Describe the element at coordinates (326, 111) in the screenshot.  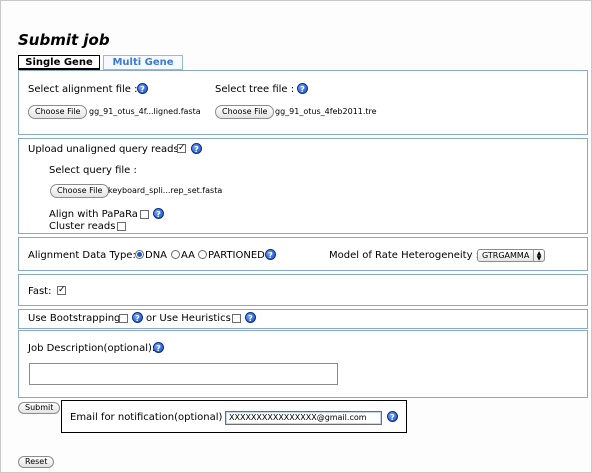
I see `tree-filename: gg_91_otus_4feb2011.tre` at that location.